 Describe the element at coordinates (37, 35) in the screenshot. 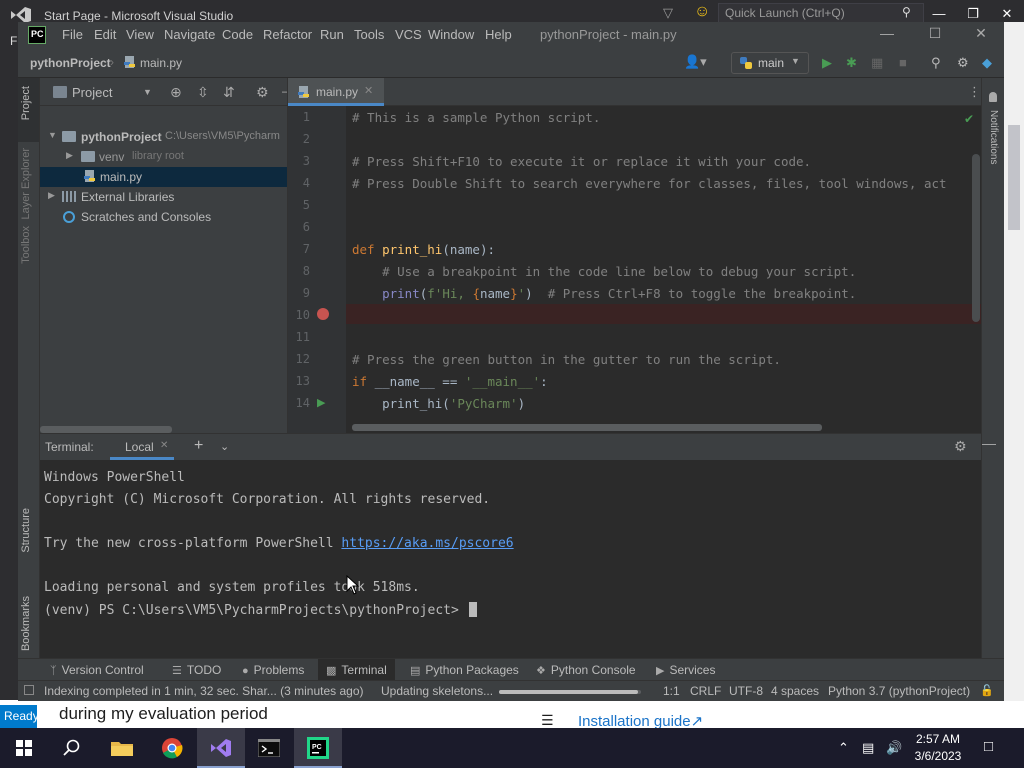

I see `pycharm-logo-icon: PC` at that location.